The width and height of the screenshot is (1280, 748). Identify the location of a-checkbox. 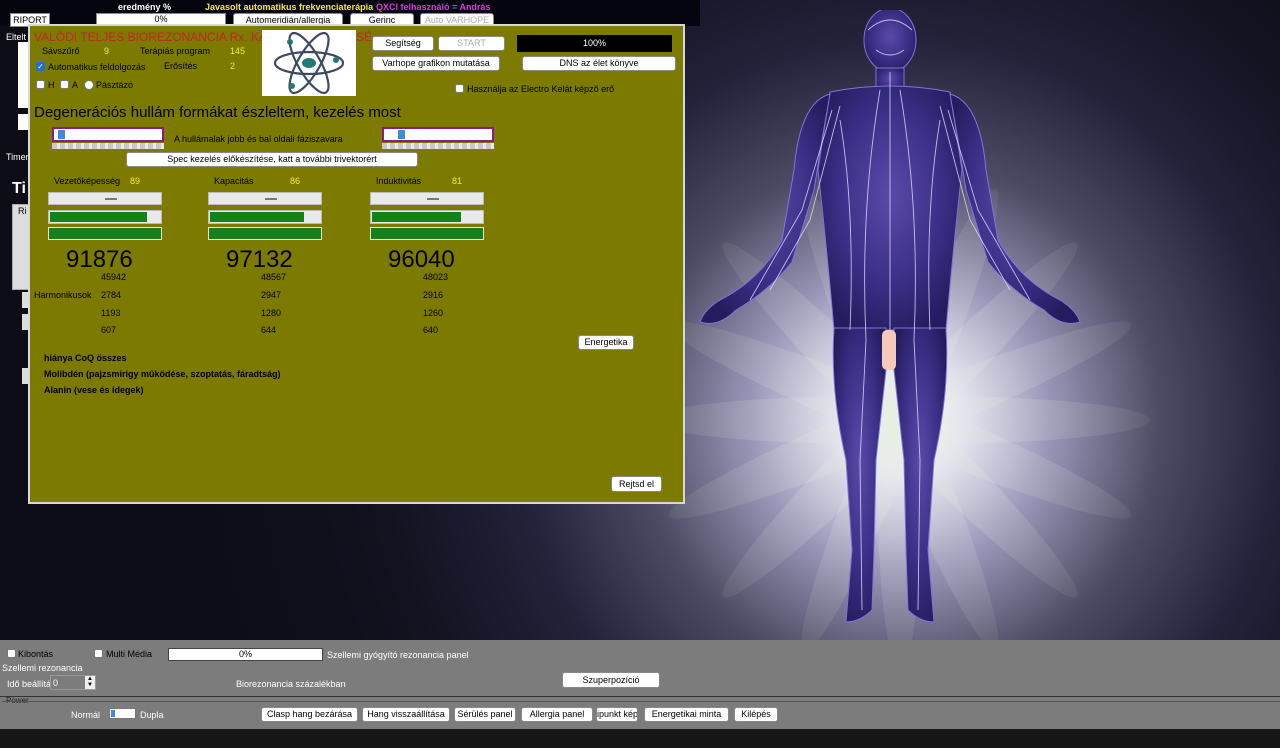
(64, 84).